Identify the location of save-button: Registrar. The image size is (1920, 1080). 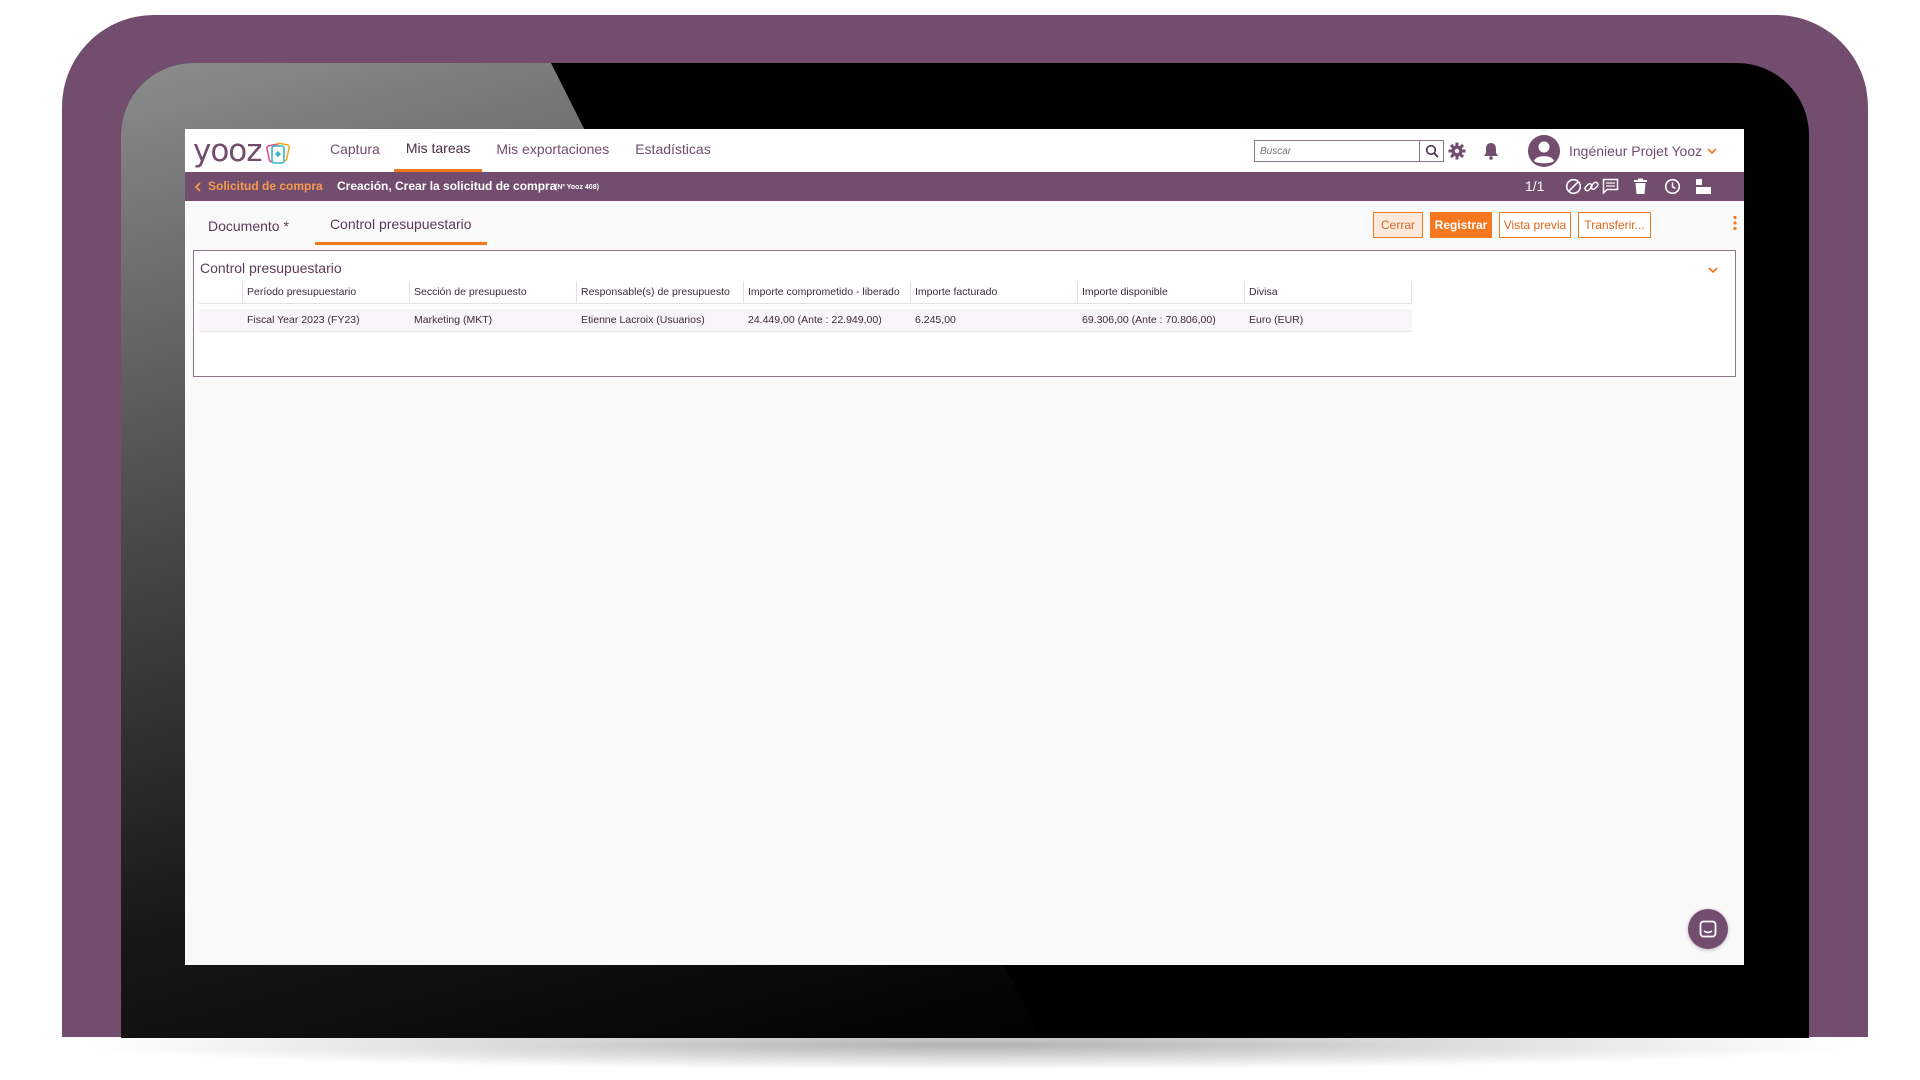
(1461, 225).